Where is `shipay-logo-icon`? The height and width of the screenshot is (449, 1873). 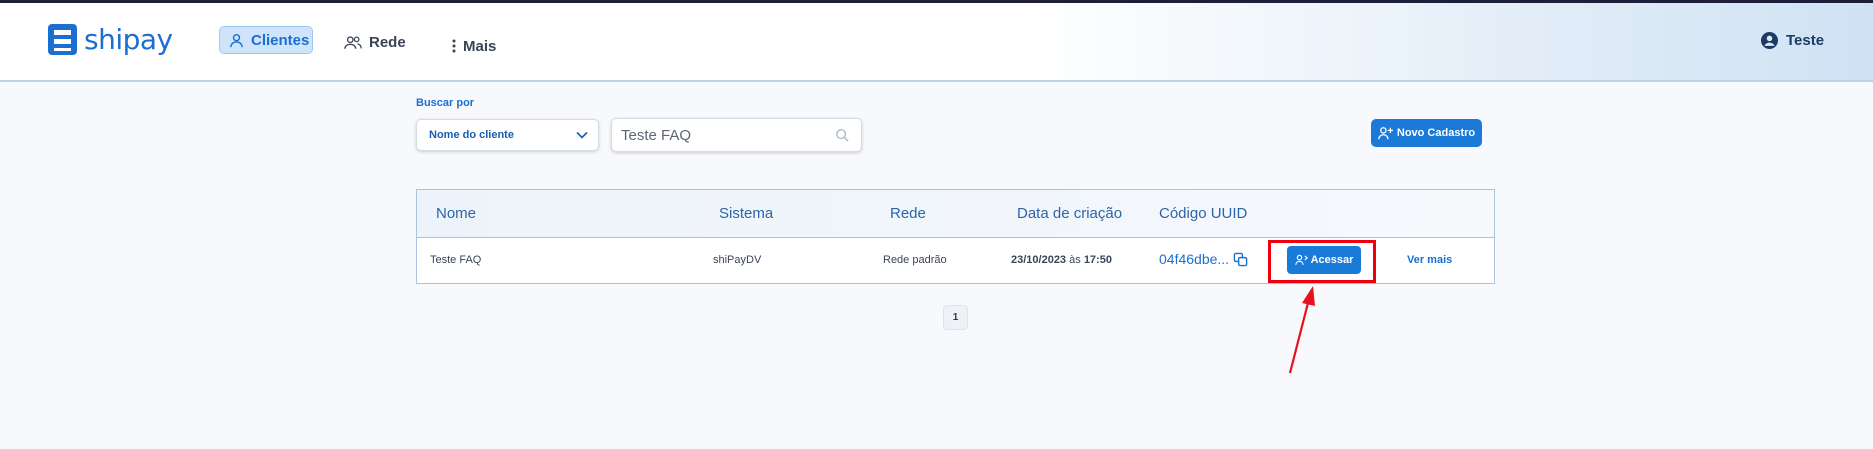
shipay-logo-icon is located at coordinates (62, 39).